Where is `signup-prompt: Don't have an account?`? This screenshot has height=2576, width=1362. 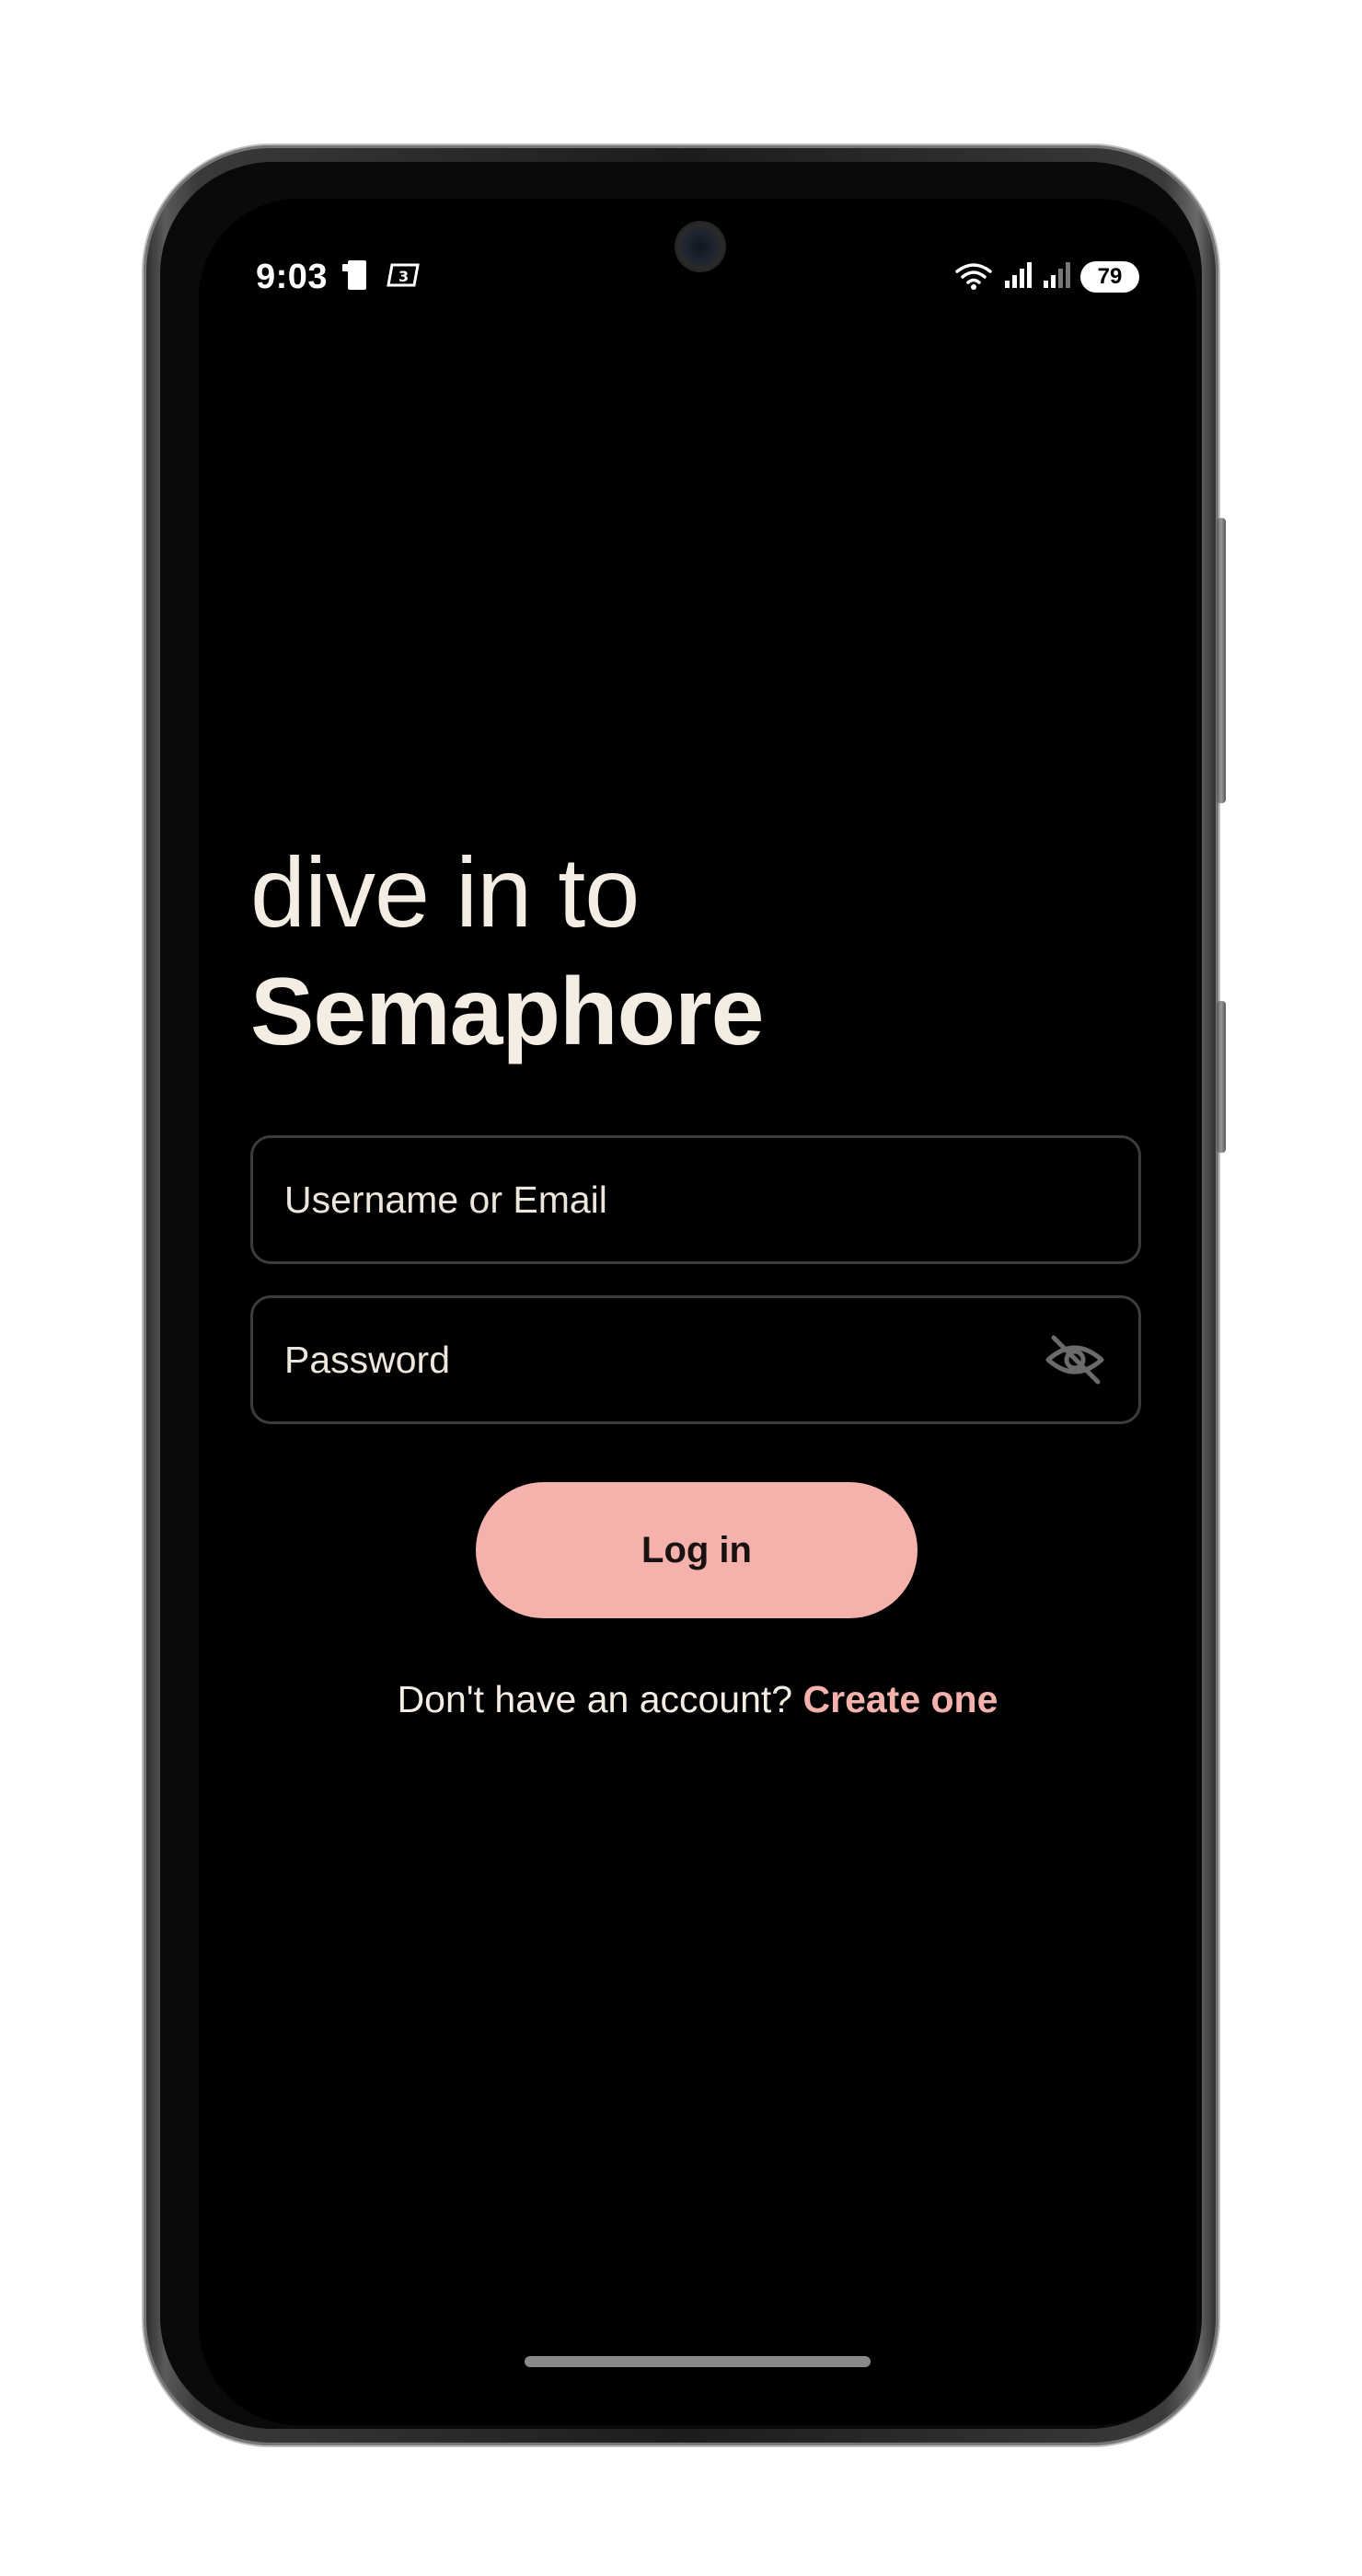 signup-prompt: Don't have an account? is located at coordinates (600, 1699).